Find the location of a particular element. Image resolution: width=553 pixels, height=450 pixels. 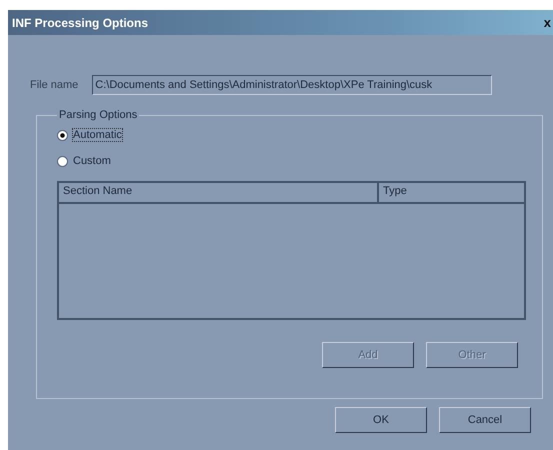

radio-label: Automatic is located at coordinates (97, 135).